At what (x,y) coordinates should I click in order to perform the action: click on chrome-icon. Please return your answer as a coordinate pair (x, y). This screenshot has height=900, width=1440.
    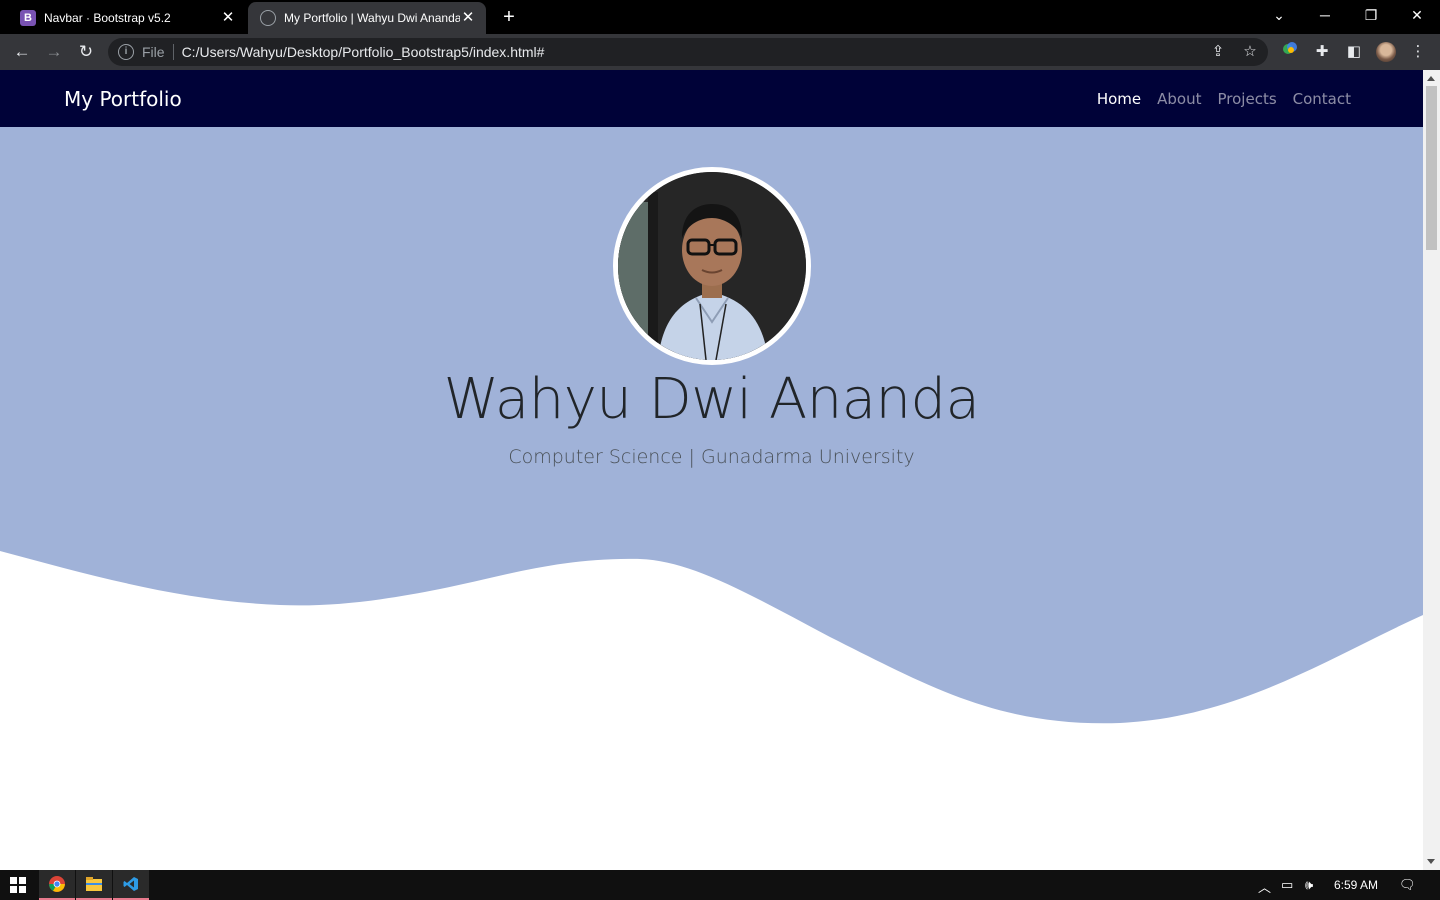
    Looking at the image, I should click on (57, 885).